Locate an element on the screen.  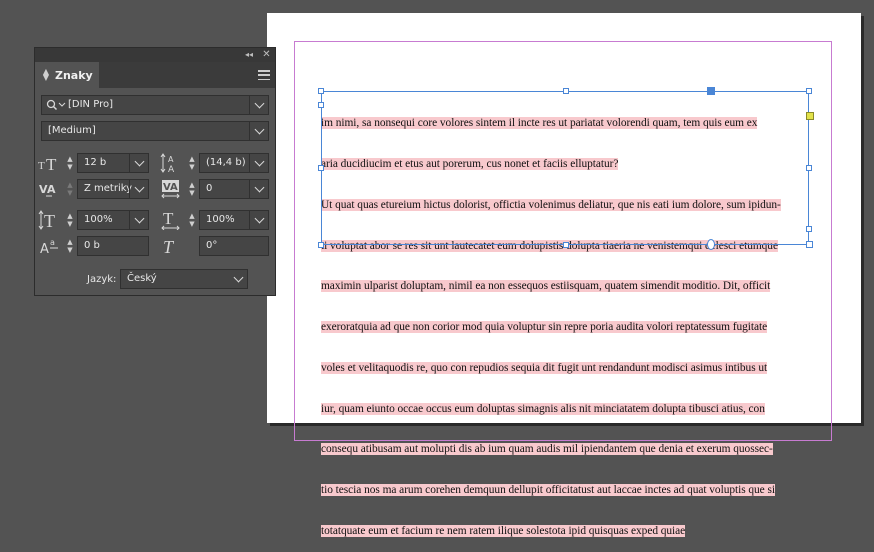
vertical-scale-icon: T is located at coordinates (49, 220).